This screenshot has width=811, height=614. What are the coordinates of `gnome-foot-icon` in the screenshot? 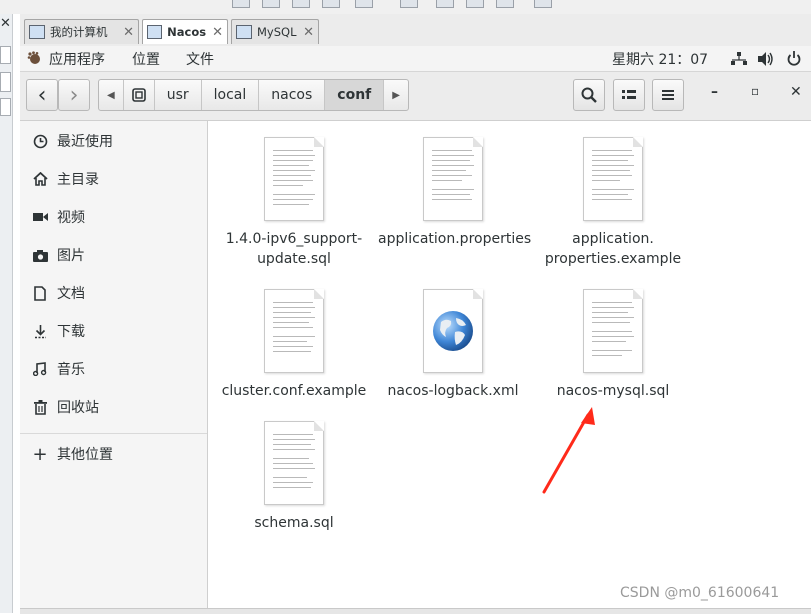 It's located at (33, 57).